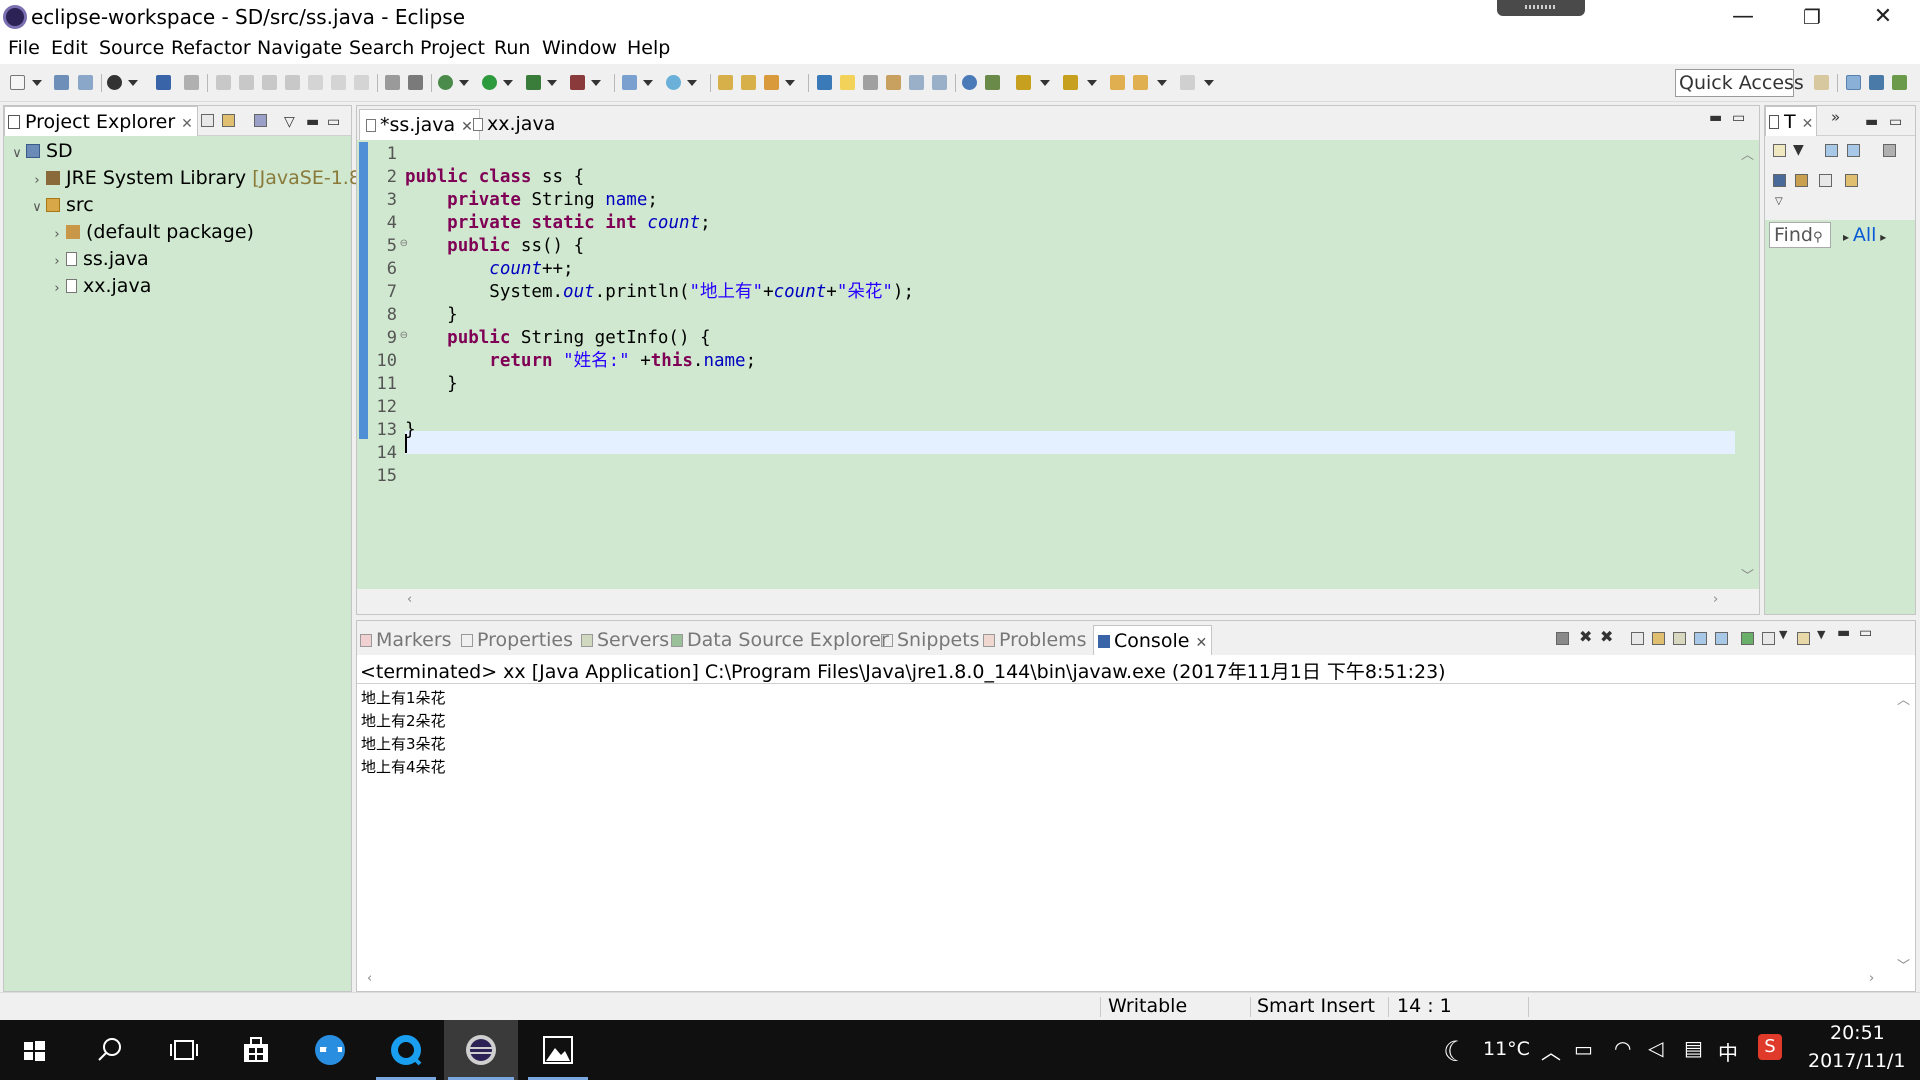 The image size is (1920, 1080). Describe the element at coordinates (1069, 601) in the screenshot. I see `editor-horizontal-scrollbar: ‹ ›` at that location.